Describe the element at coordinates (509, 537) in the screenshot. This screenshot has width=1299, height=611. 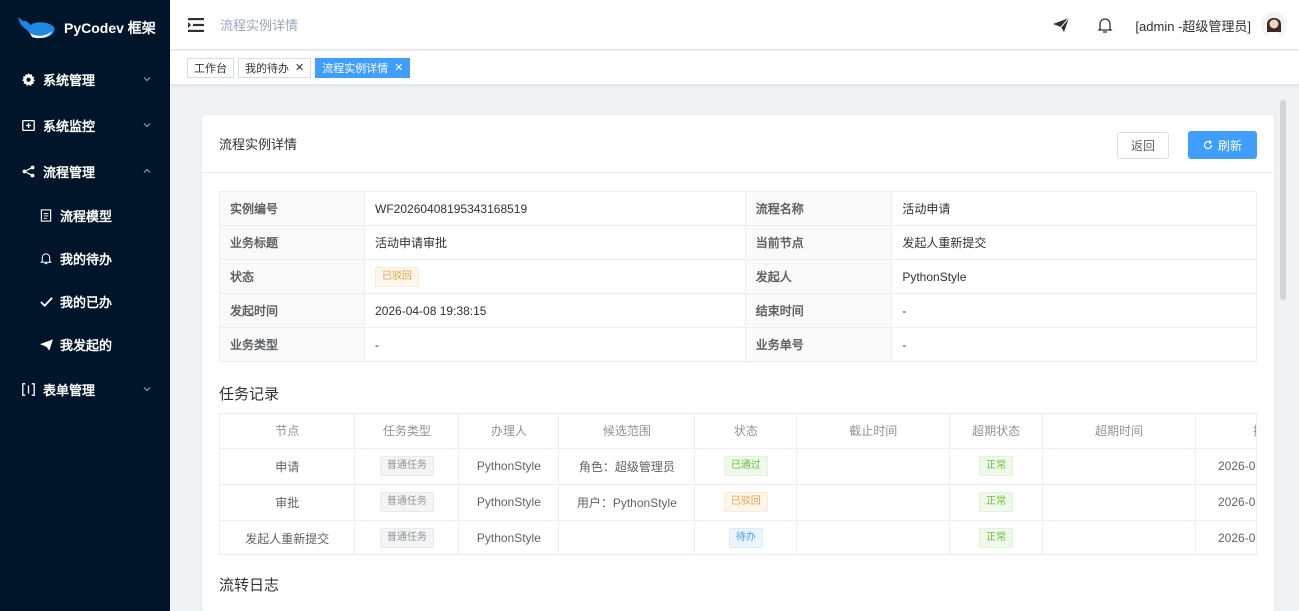
I see `assignee-cell: PythonStyle` at that location.